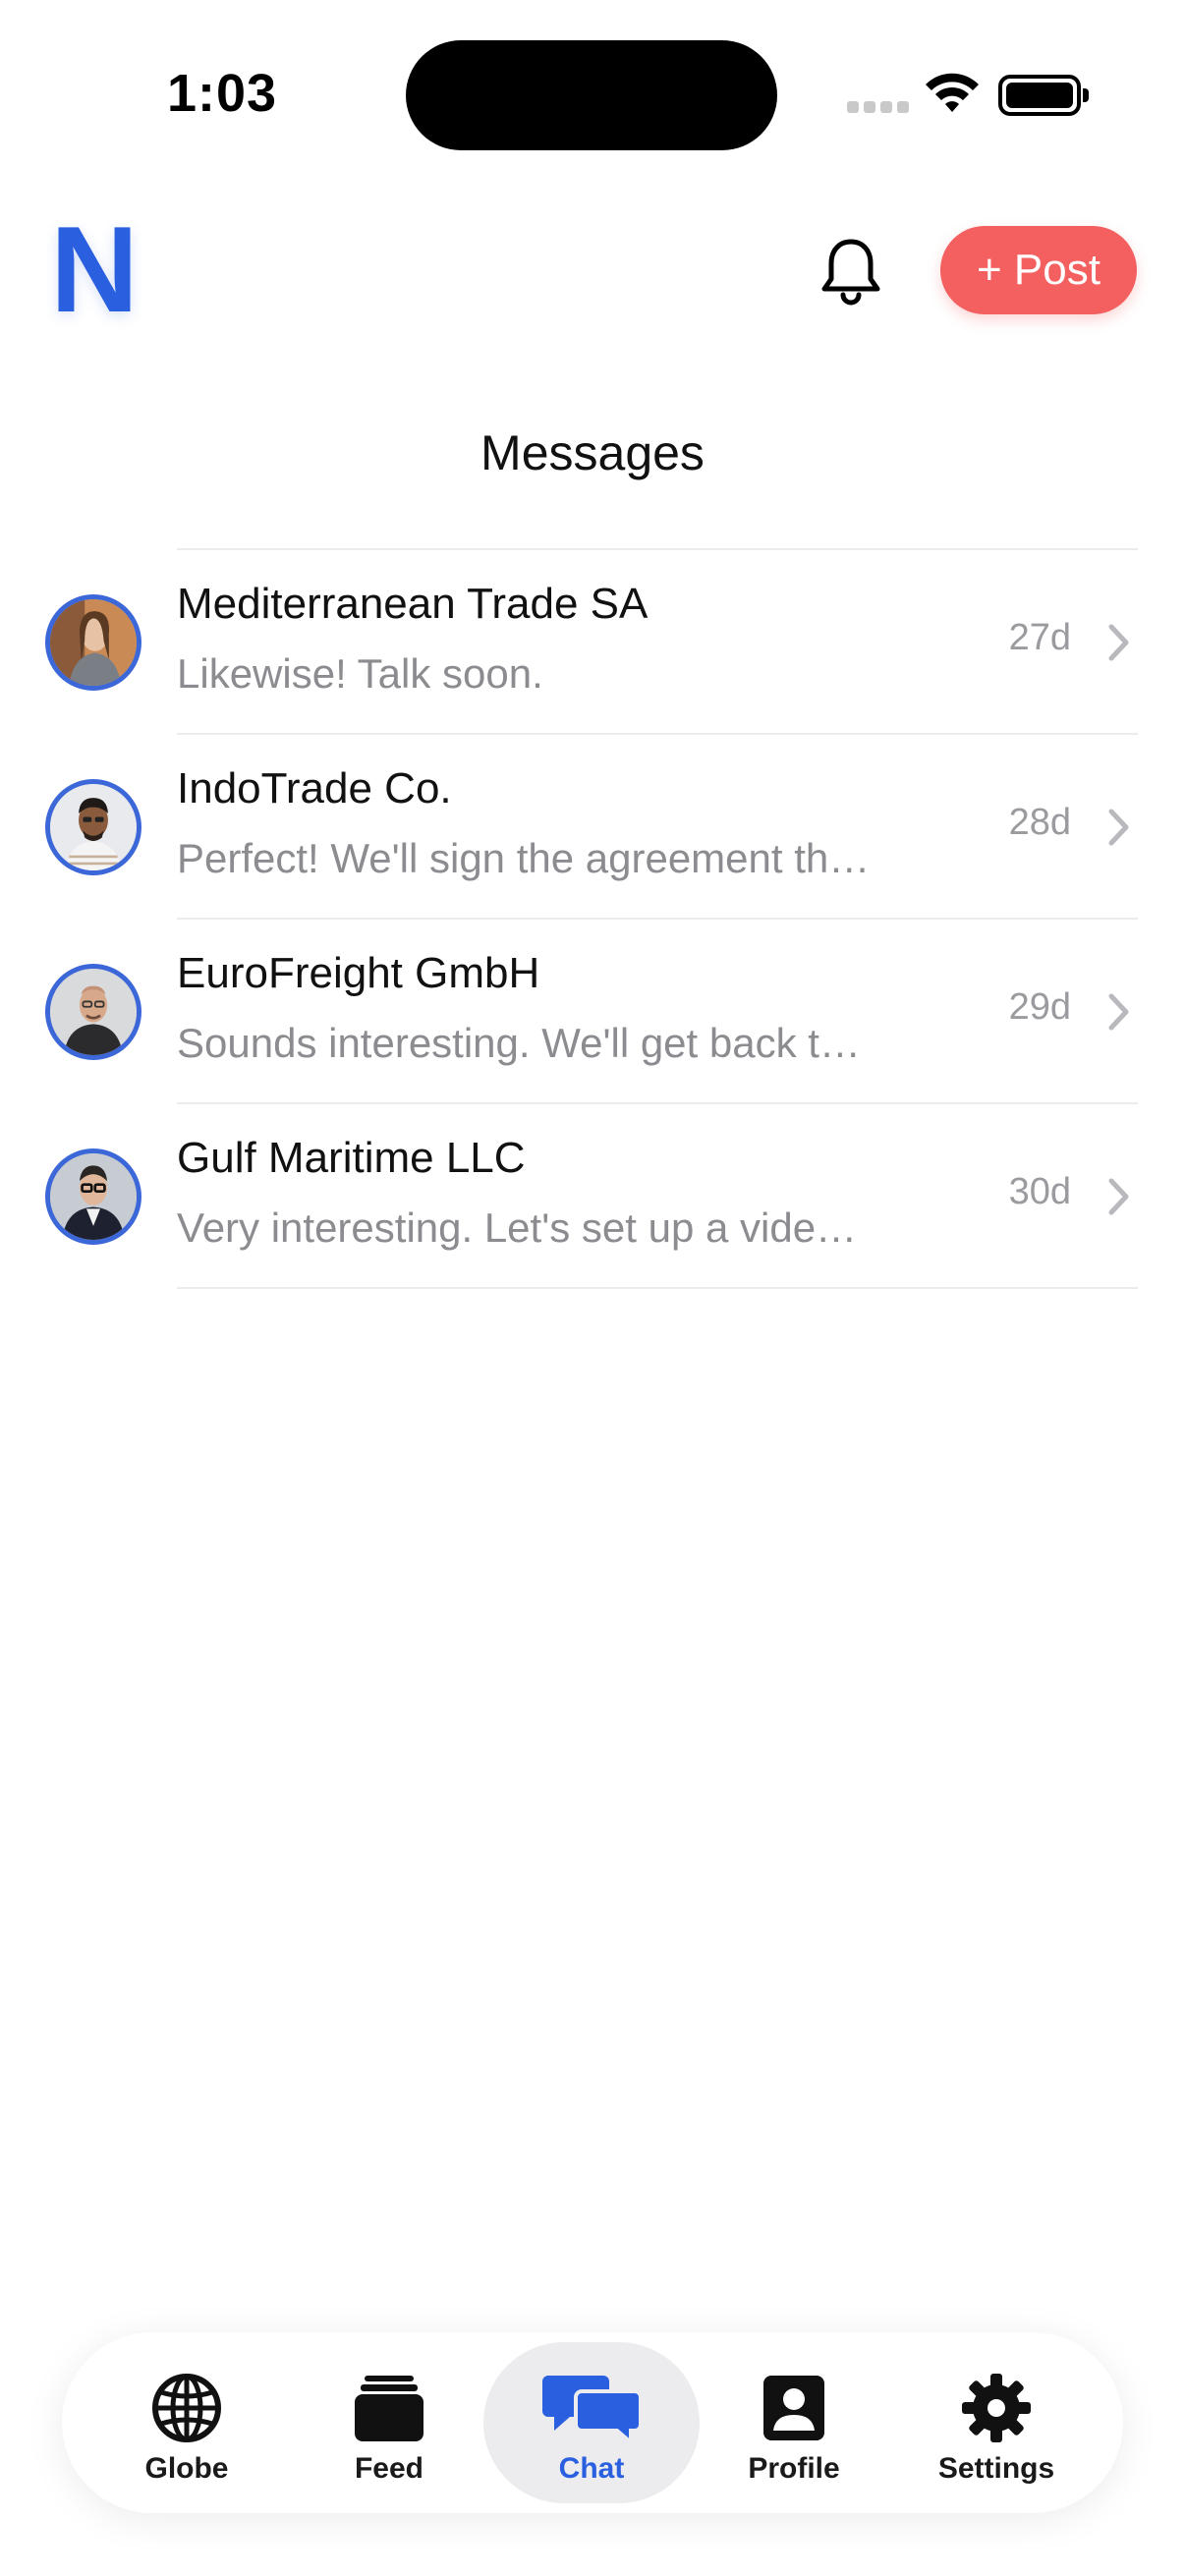  I want to click on tab-label: Globe, so click(186, 2468).